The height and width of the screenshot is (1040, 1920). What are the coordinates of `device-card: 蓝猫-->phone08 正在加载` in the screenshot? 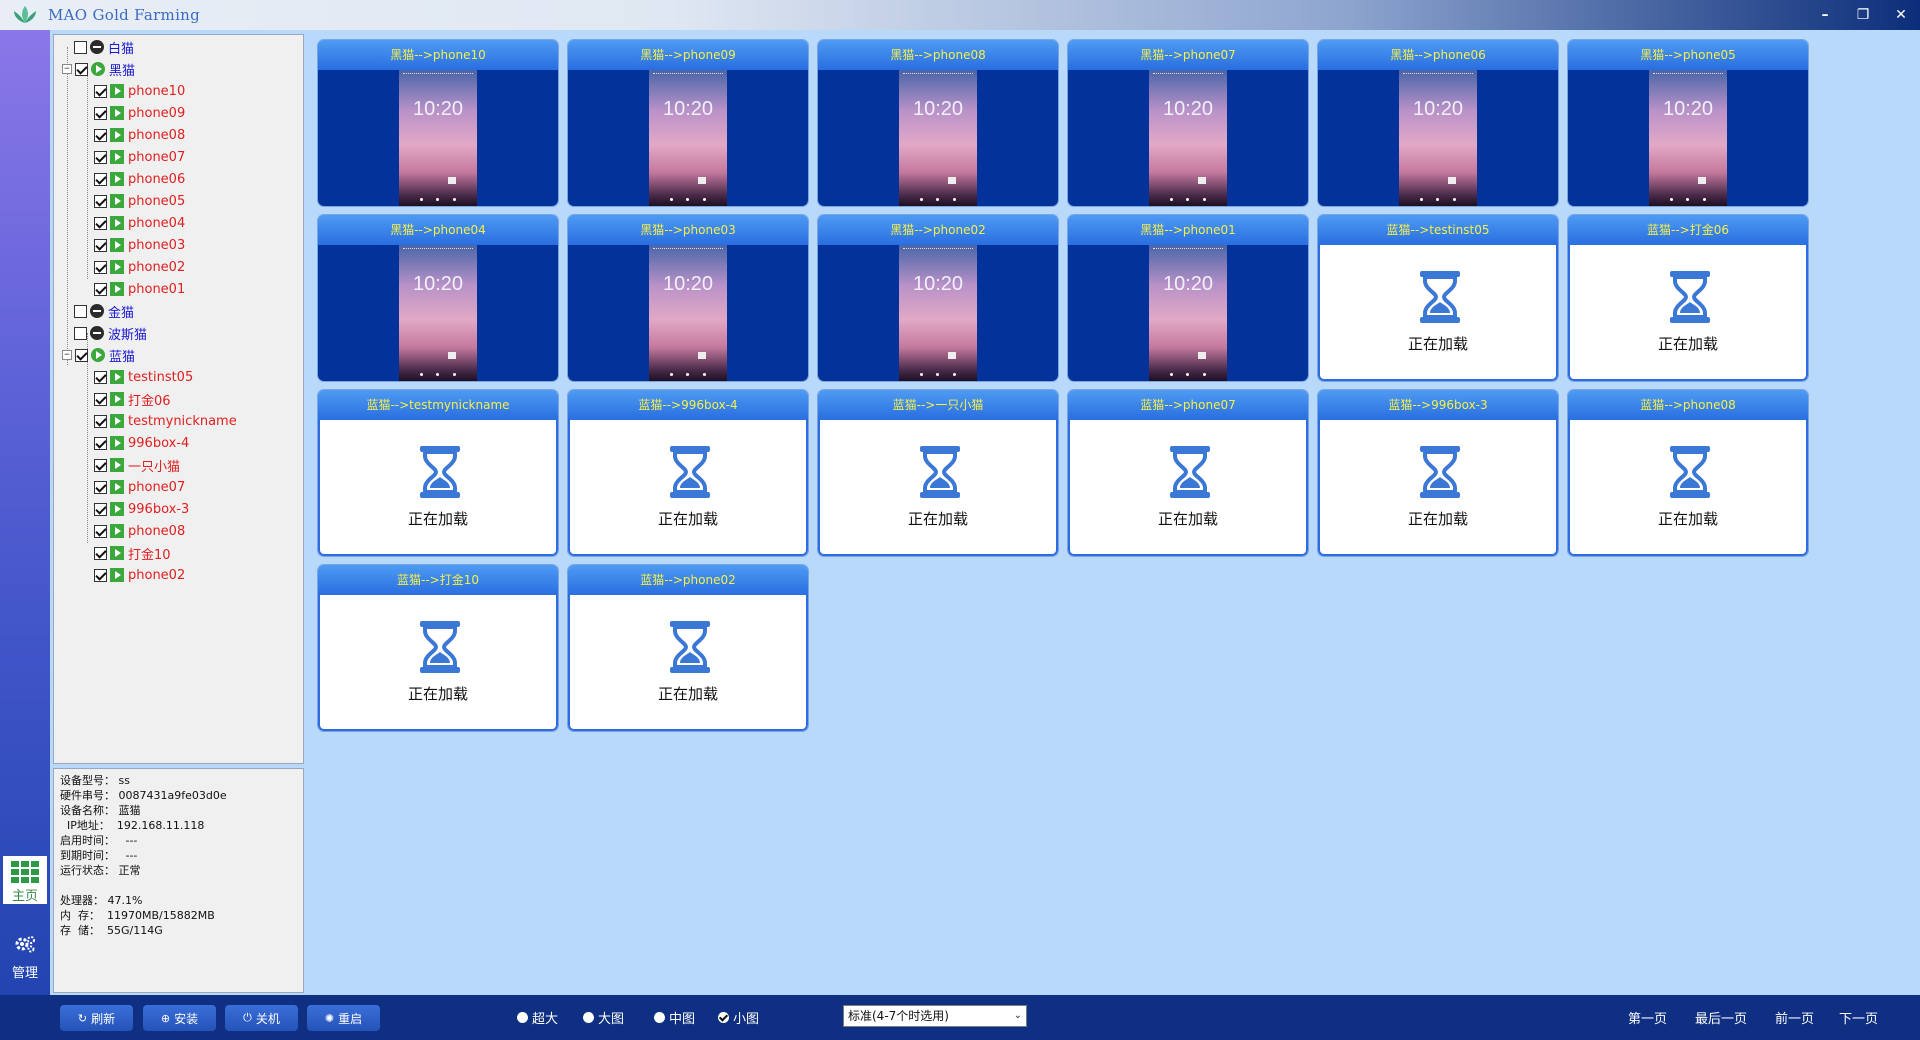 It's located at (1688, 473).